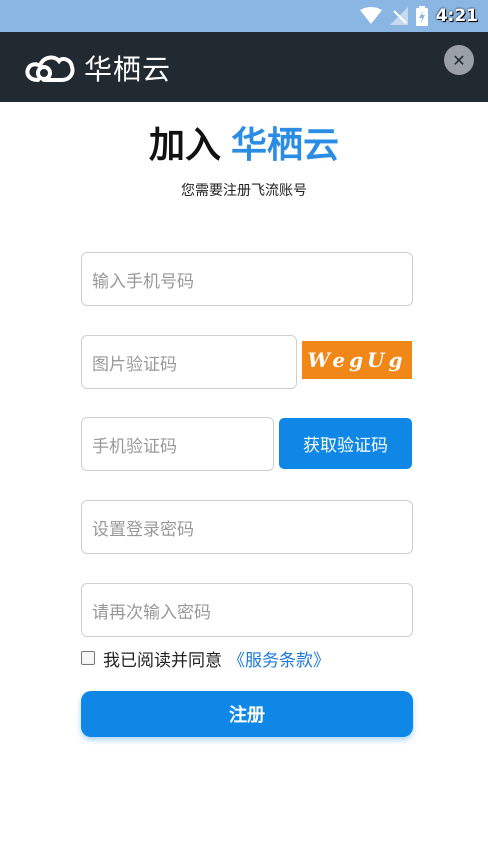  Describe the element at coordinates (247, 714) in the screenshot. I see `register-button: 注册` at that location.